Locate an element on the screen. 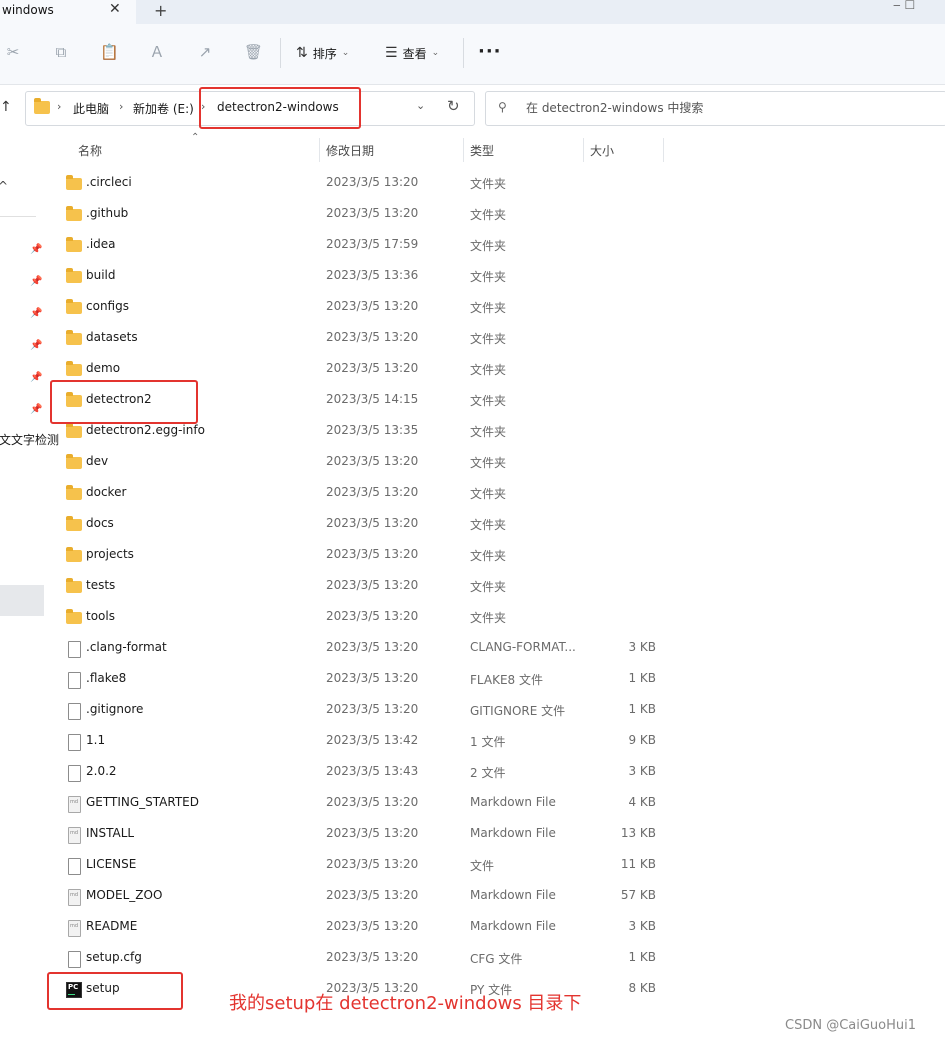 The image size is (945, 1041). view-label: 查看 is located at coordinates (414, 53).